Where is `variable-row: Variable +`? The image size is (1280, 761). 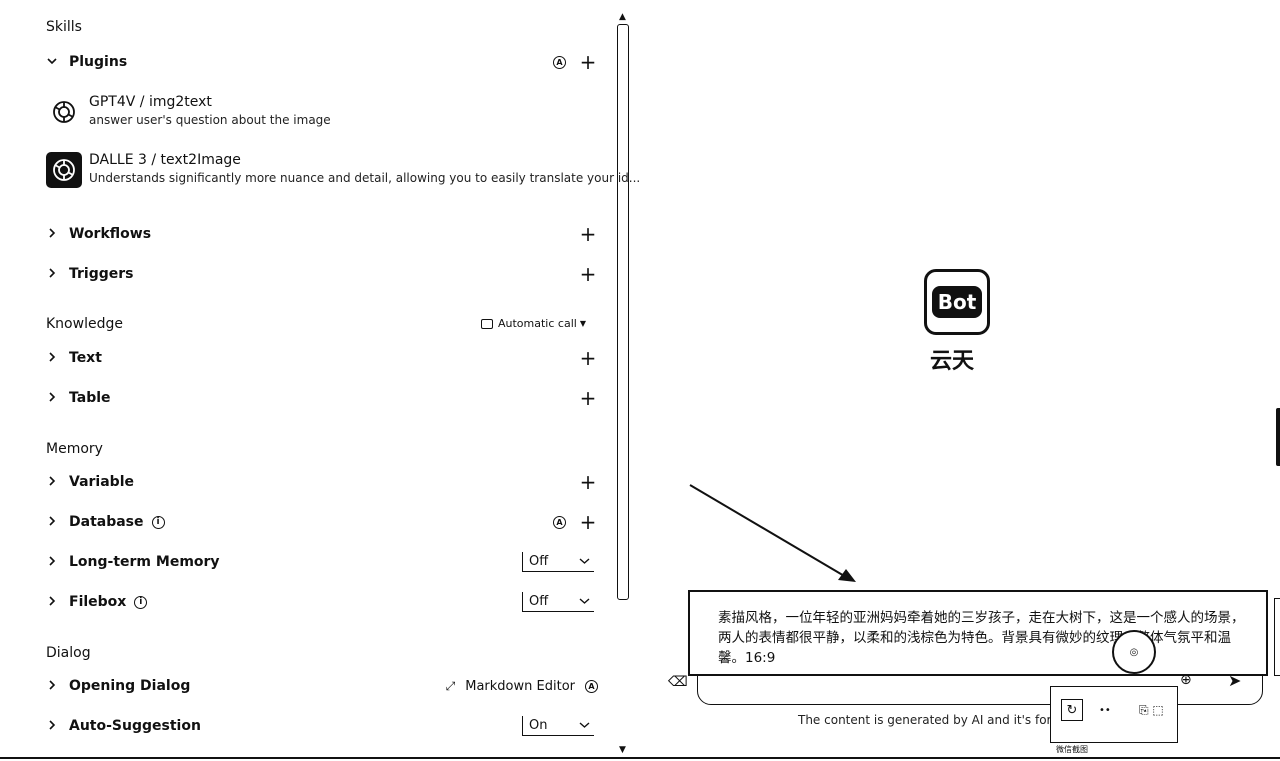 variable-row: Variable + is located at coordinates (322, 482).